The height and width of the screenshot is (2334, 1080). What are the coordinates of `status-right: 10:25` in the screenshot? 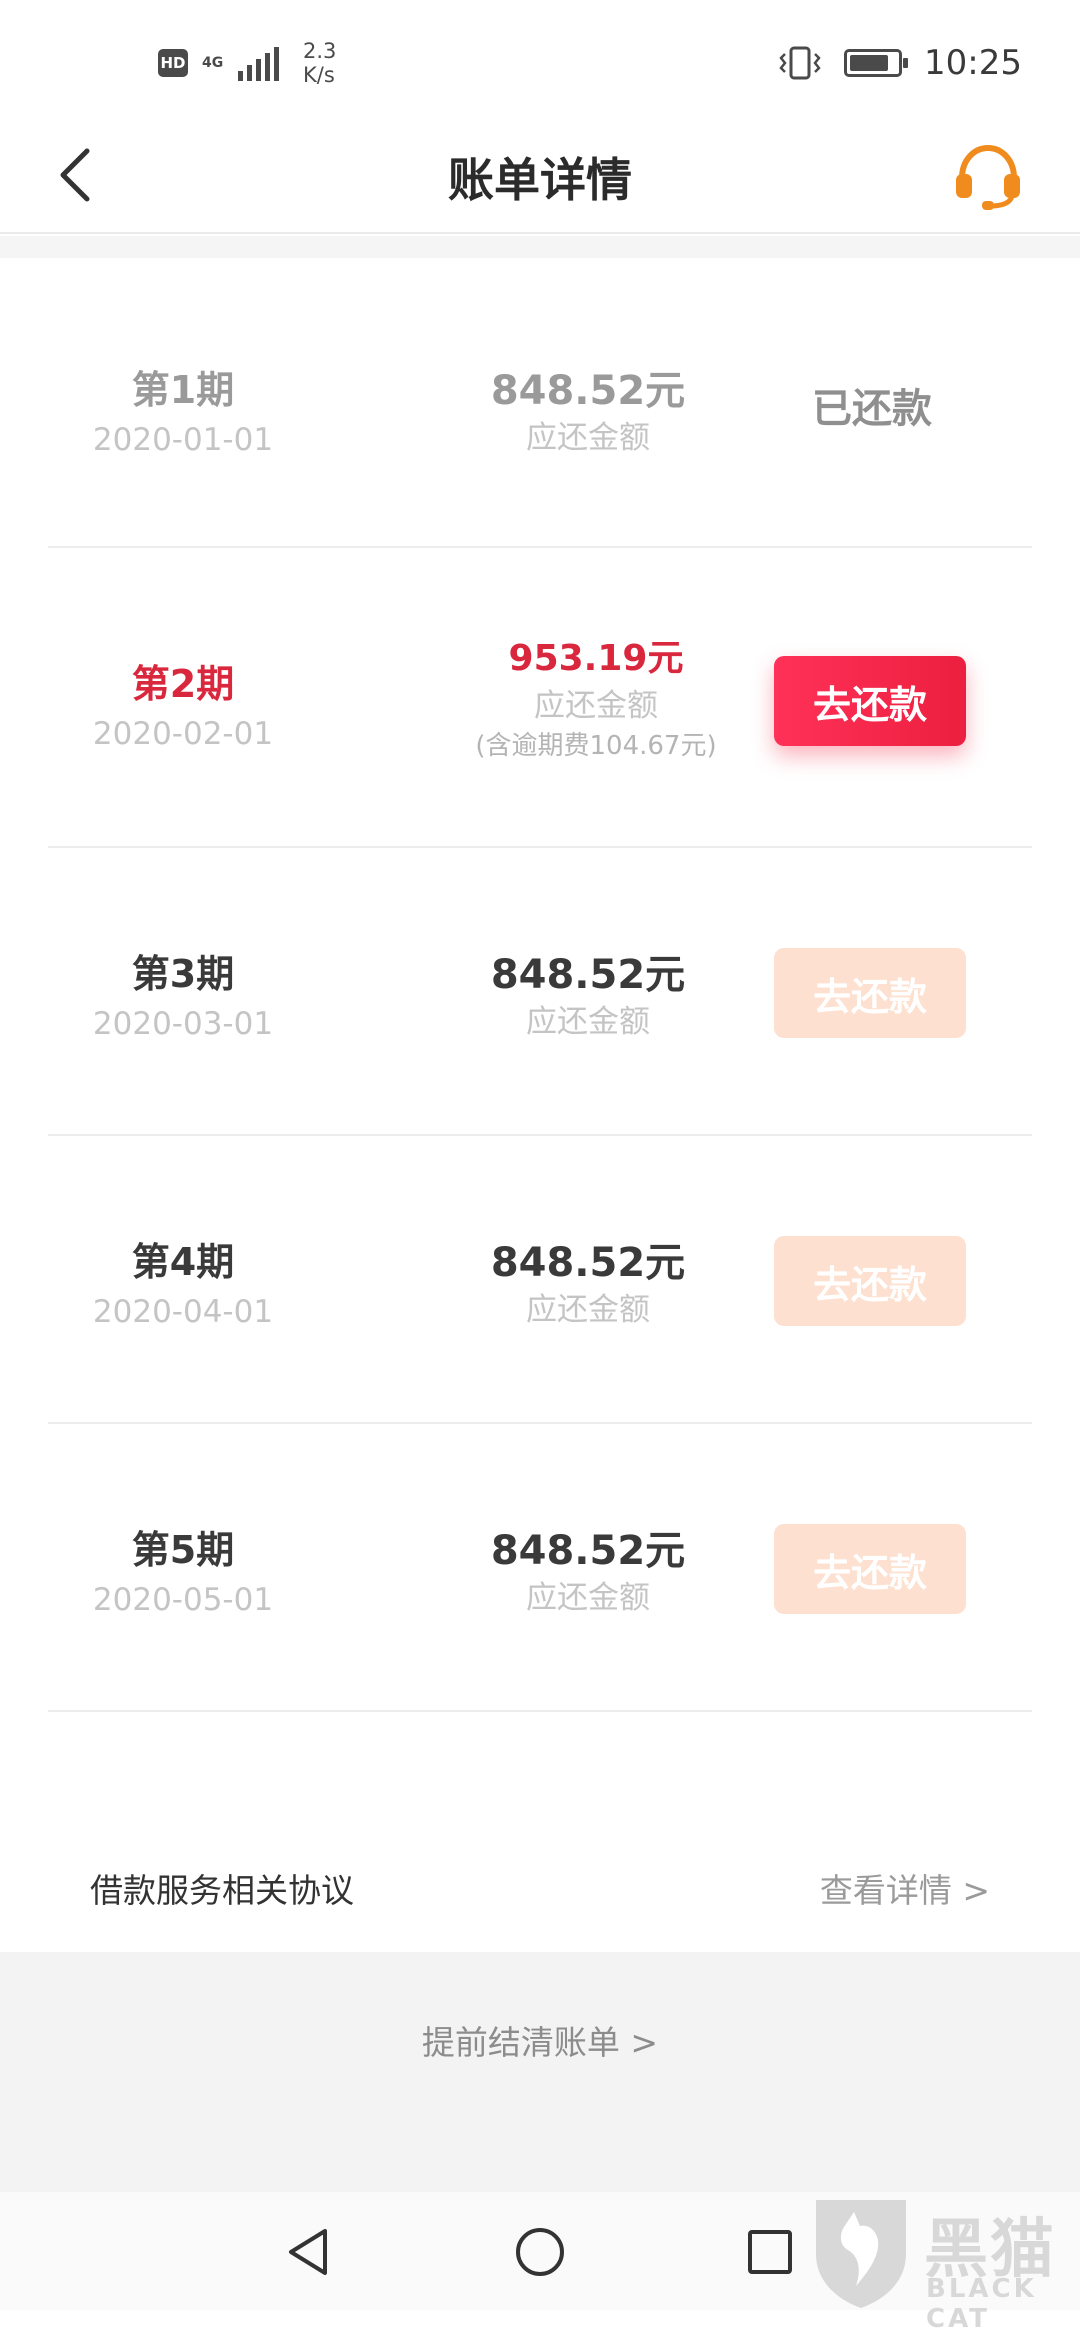 It's located at (900, 63).